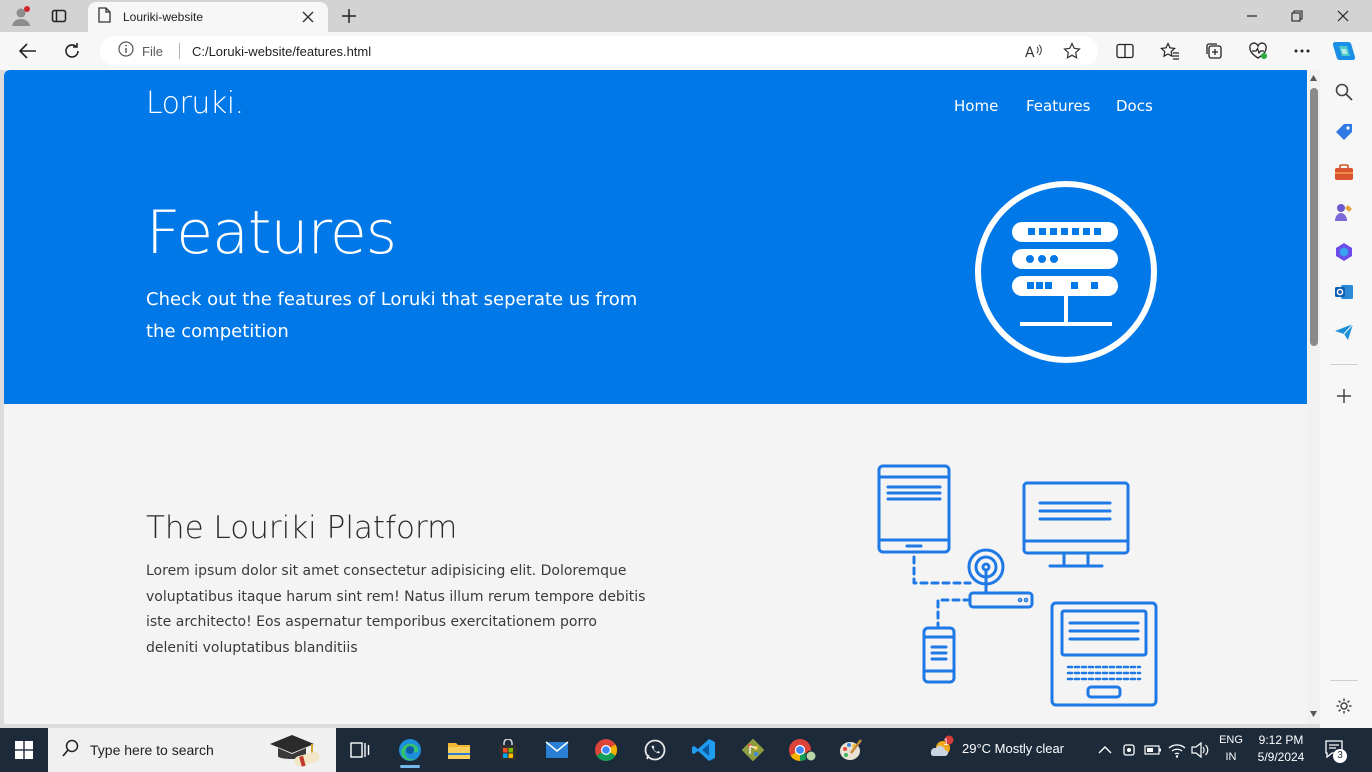 The height and width of the screenshot is (772, 1372). What do you see at coordinates (1344, 212) in the screenshot?
I see `games-icon` at bounding box center [1344, 212].